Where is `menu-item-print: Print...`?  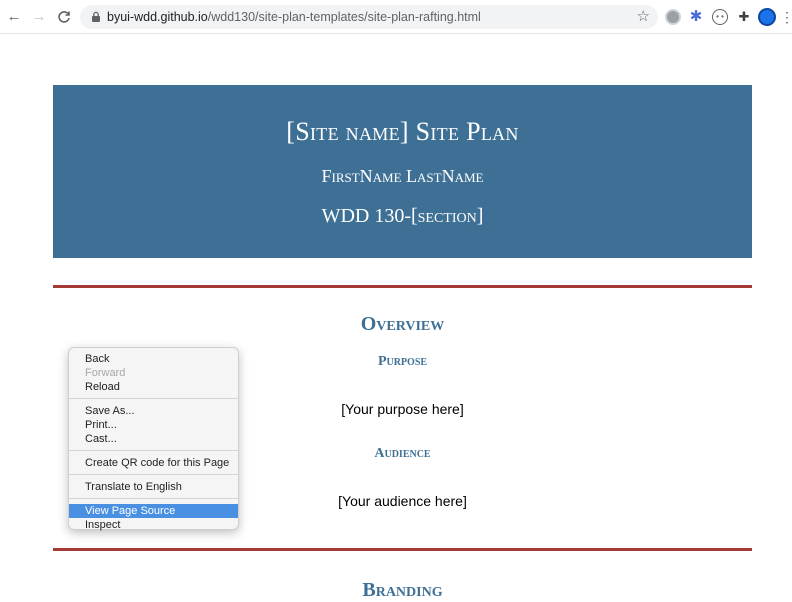 menu-item-print: Print... is located at coordinates (153, 425).